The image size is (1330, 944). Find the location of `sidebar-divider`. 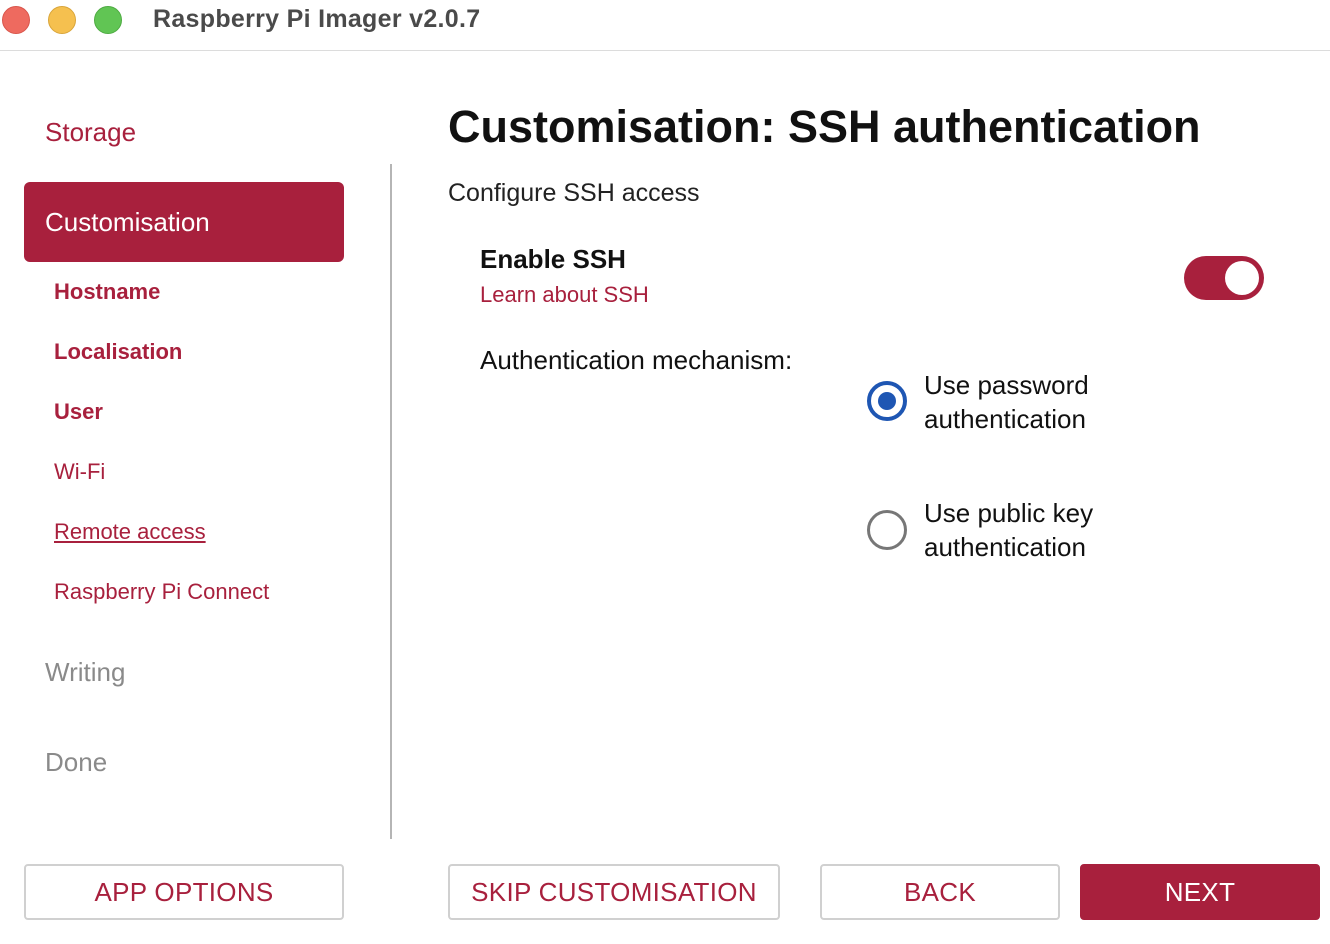

sidebar-divider is located at coordinates (391, 501).